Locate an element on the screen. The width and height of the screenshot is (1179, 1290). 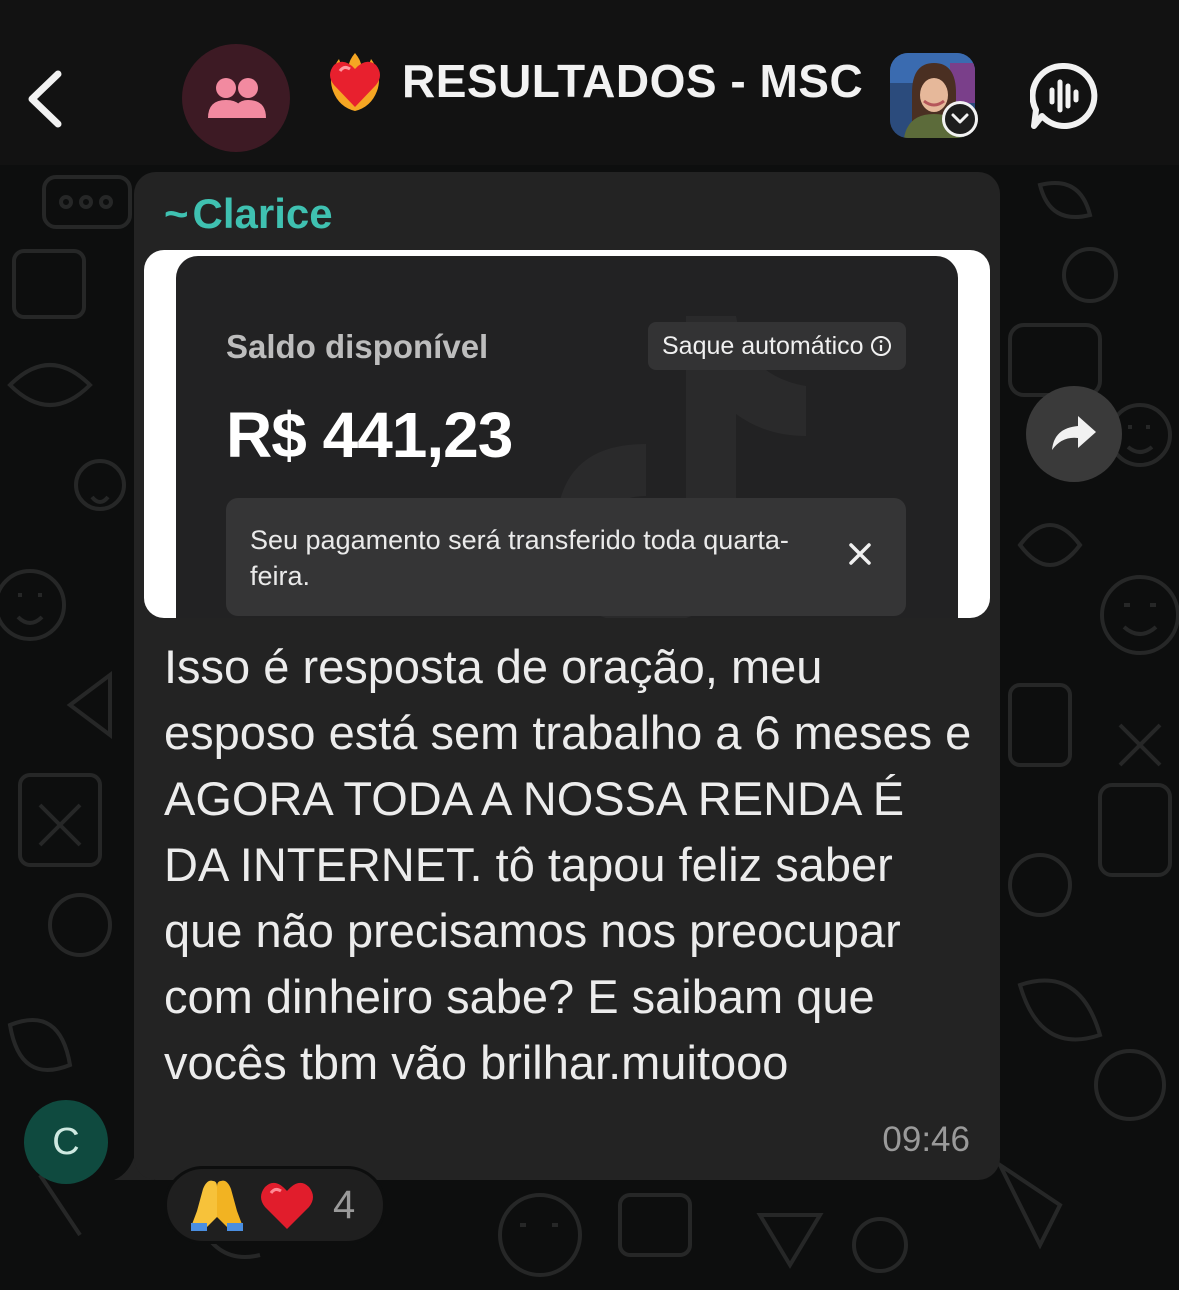
group-avatar is located at coordinates (236, 98).